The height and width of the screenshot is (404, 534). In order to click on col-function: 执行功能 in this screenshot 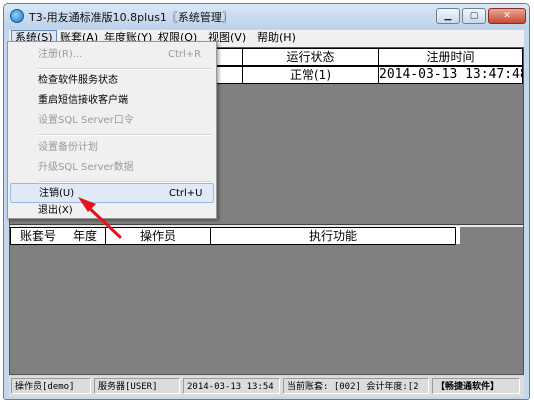, I will do `click(333, 236)`.